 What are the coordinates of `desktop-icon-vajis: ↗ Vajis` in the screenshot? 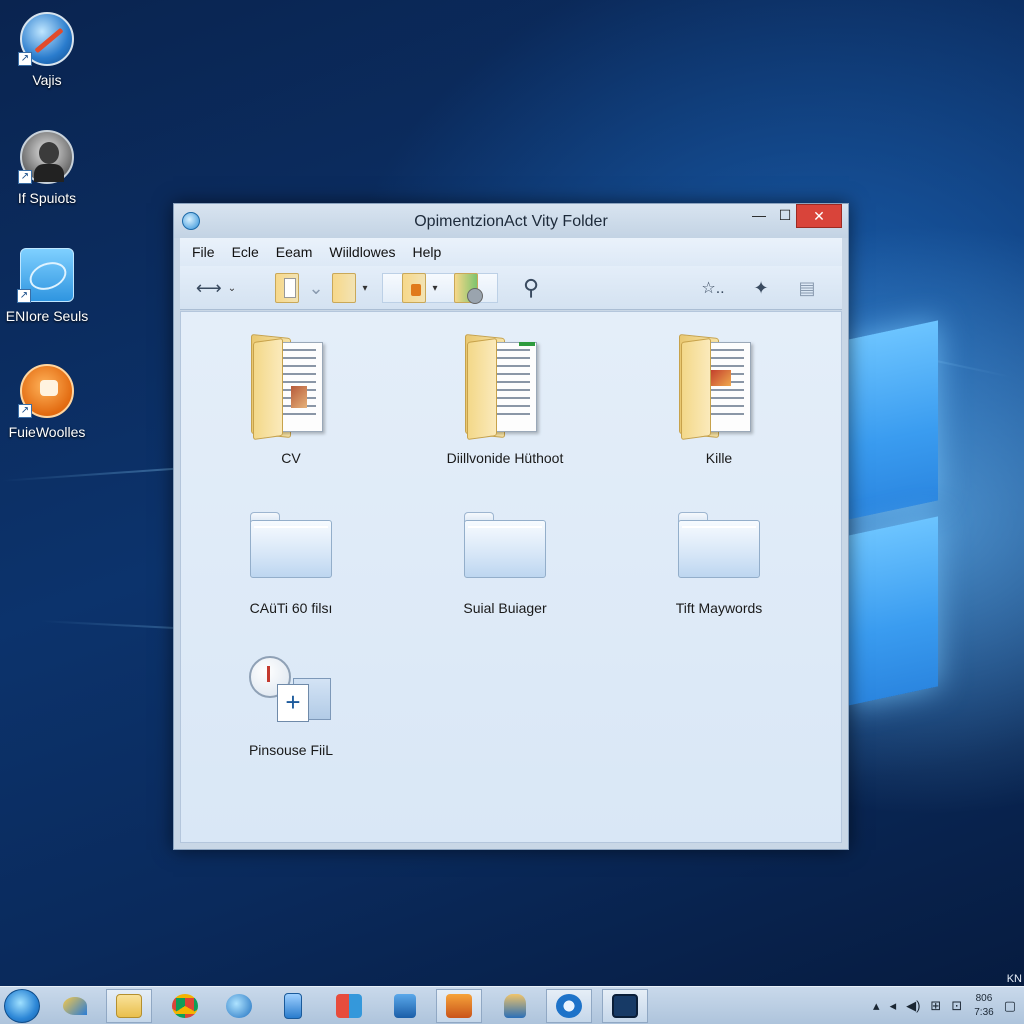 It's located at (47, 50).